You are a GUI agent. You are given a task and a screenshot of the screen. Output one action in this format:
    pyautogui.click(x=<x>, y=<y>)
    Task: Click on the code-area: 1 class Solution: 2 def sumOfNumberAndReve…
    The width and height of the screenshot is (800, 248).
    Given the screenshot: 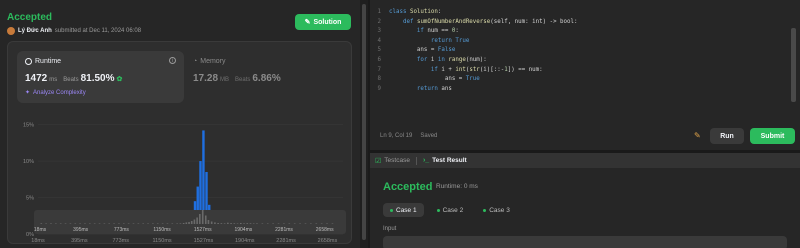 What is the action you would take?
    pyautogui.click(x=474, y=51)
    